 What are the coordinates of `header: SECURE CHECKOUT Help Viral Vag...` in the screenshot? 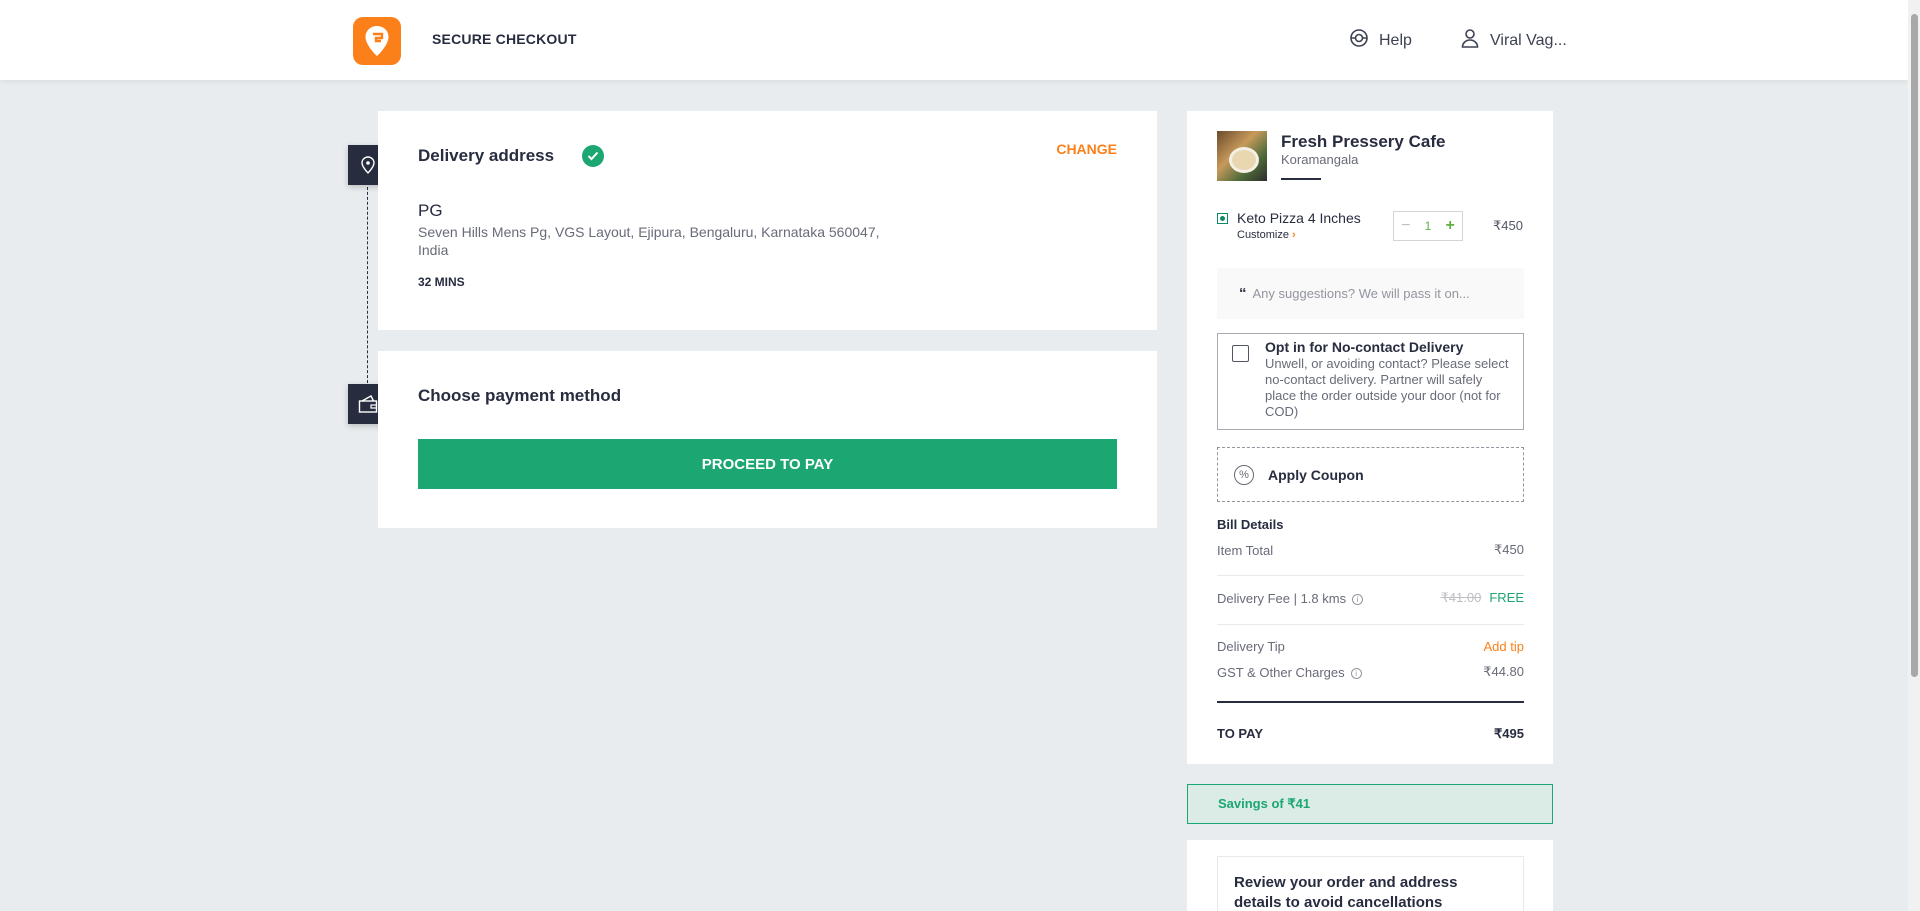 It's located at (954, 40).